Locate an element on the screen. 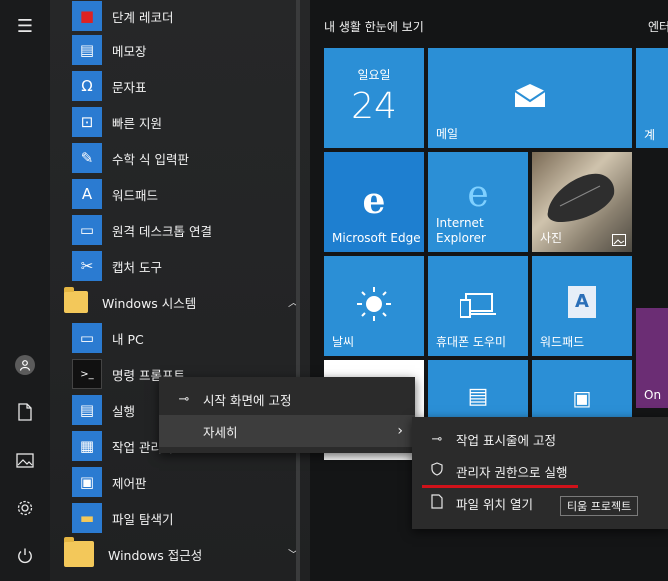 The width and height of the screenshot is (668, 581). app-this-pc: ▭ 내 PC is located at coordinates (202, 338).